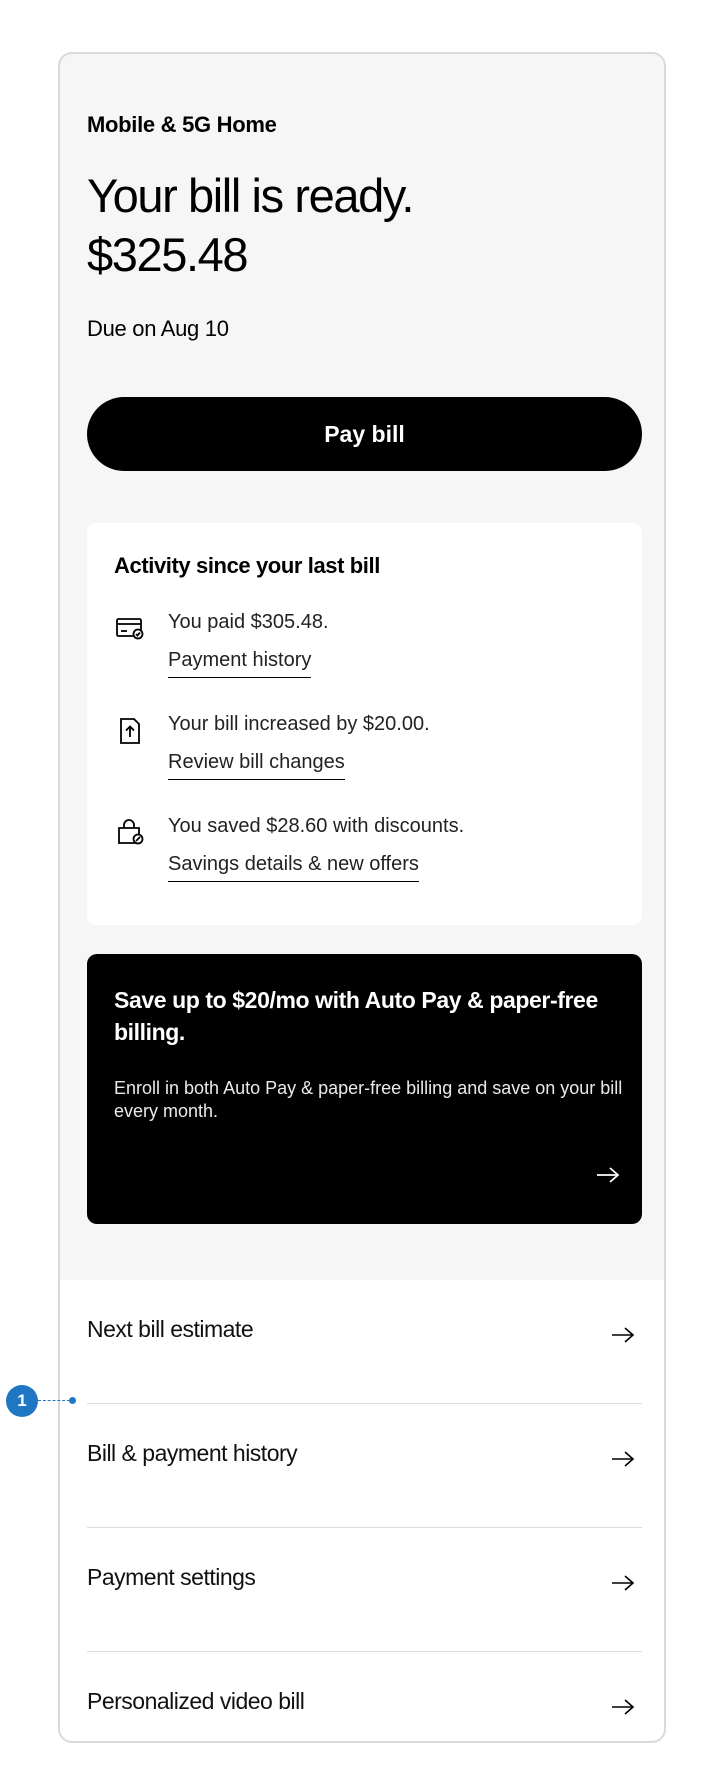 The height and width of the screenshot is (1775, 720). Describe the element at coordinates (130, 833) in the screenshot. I see `shopping-bag-icon` at that location.